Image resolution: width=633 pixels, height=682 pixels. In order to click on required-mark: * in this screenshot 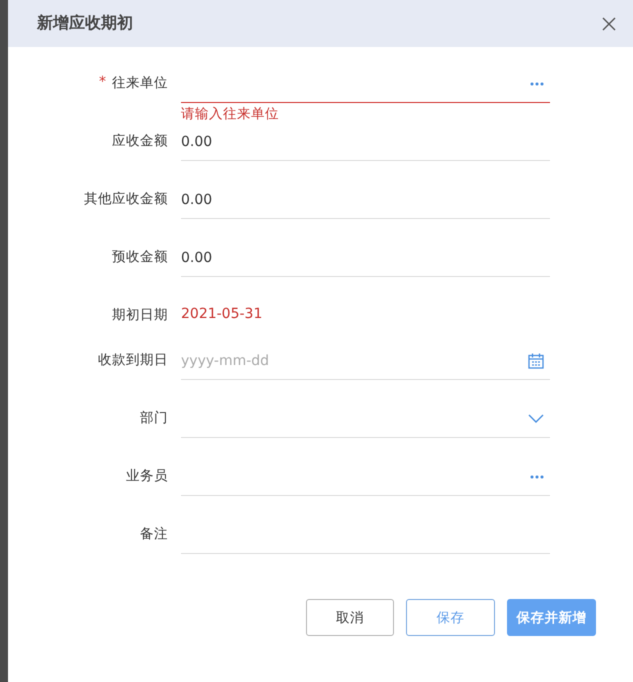, I will do `click(102, 82)`.